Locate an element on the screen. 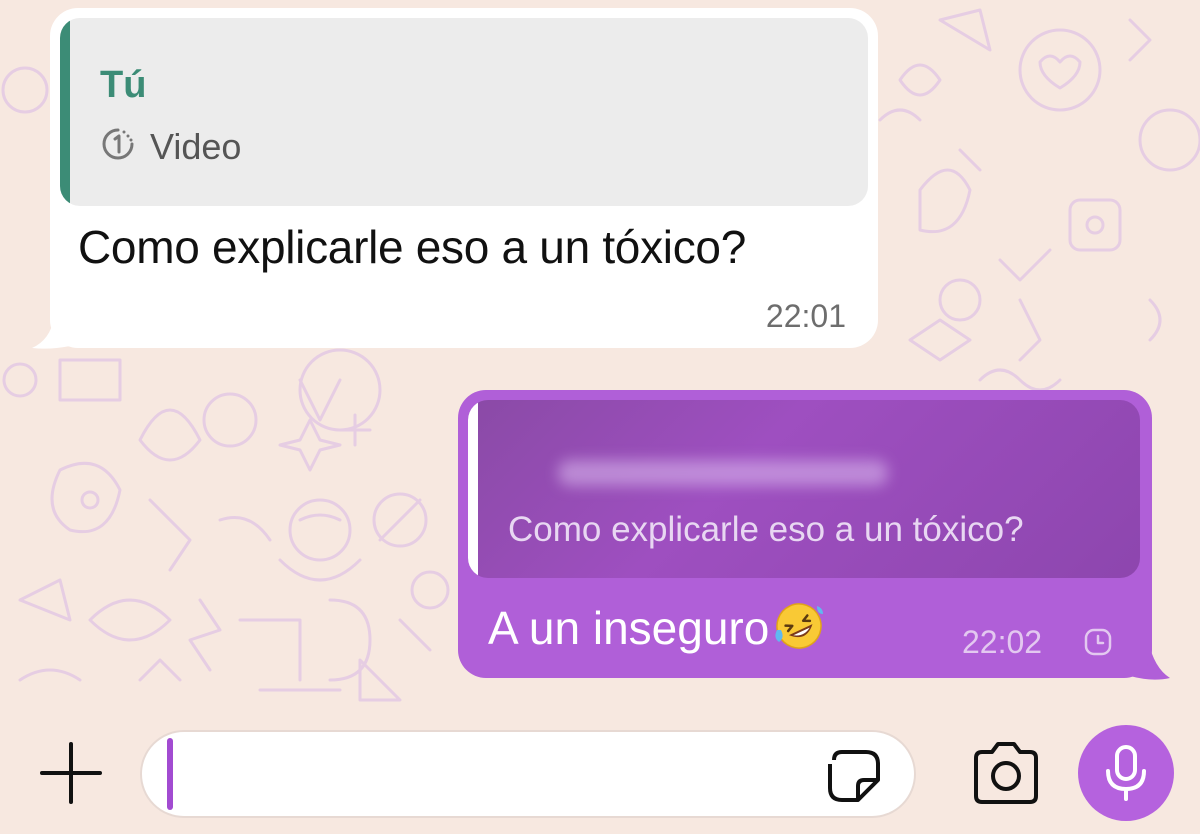  quote-text: Como explicarle eso a un tóxico? is located at coordinates (766, 529).